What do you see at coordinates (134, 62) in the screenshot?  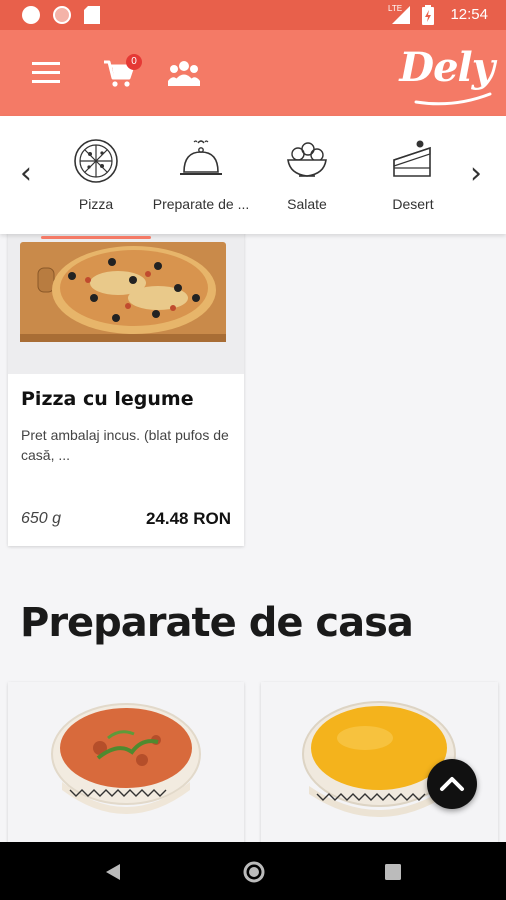 I see `cart-count-badge: 0` at bounding box center [134, 62].